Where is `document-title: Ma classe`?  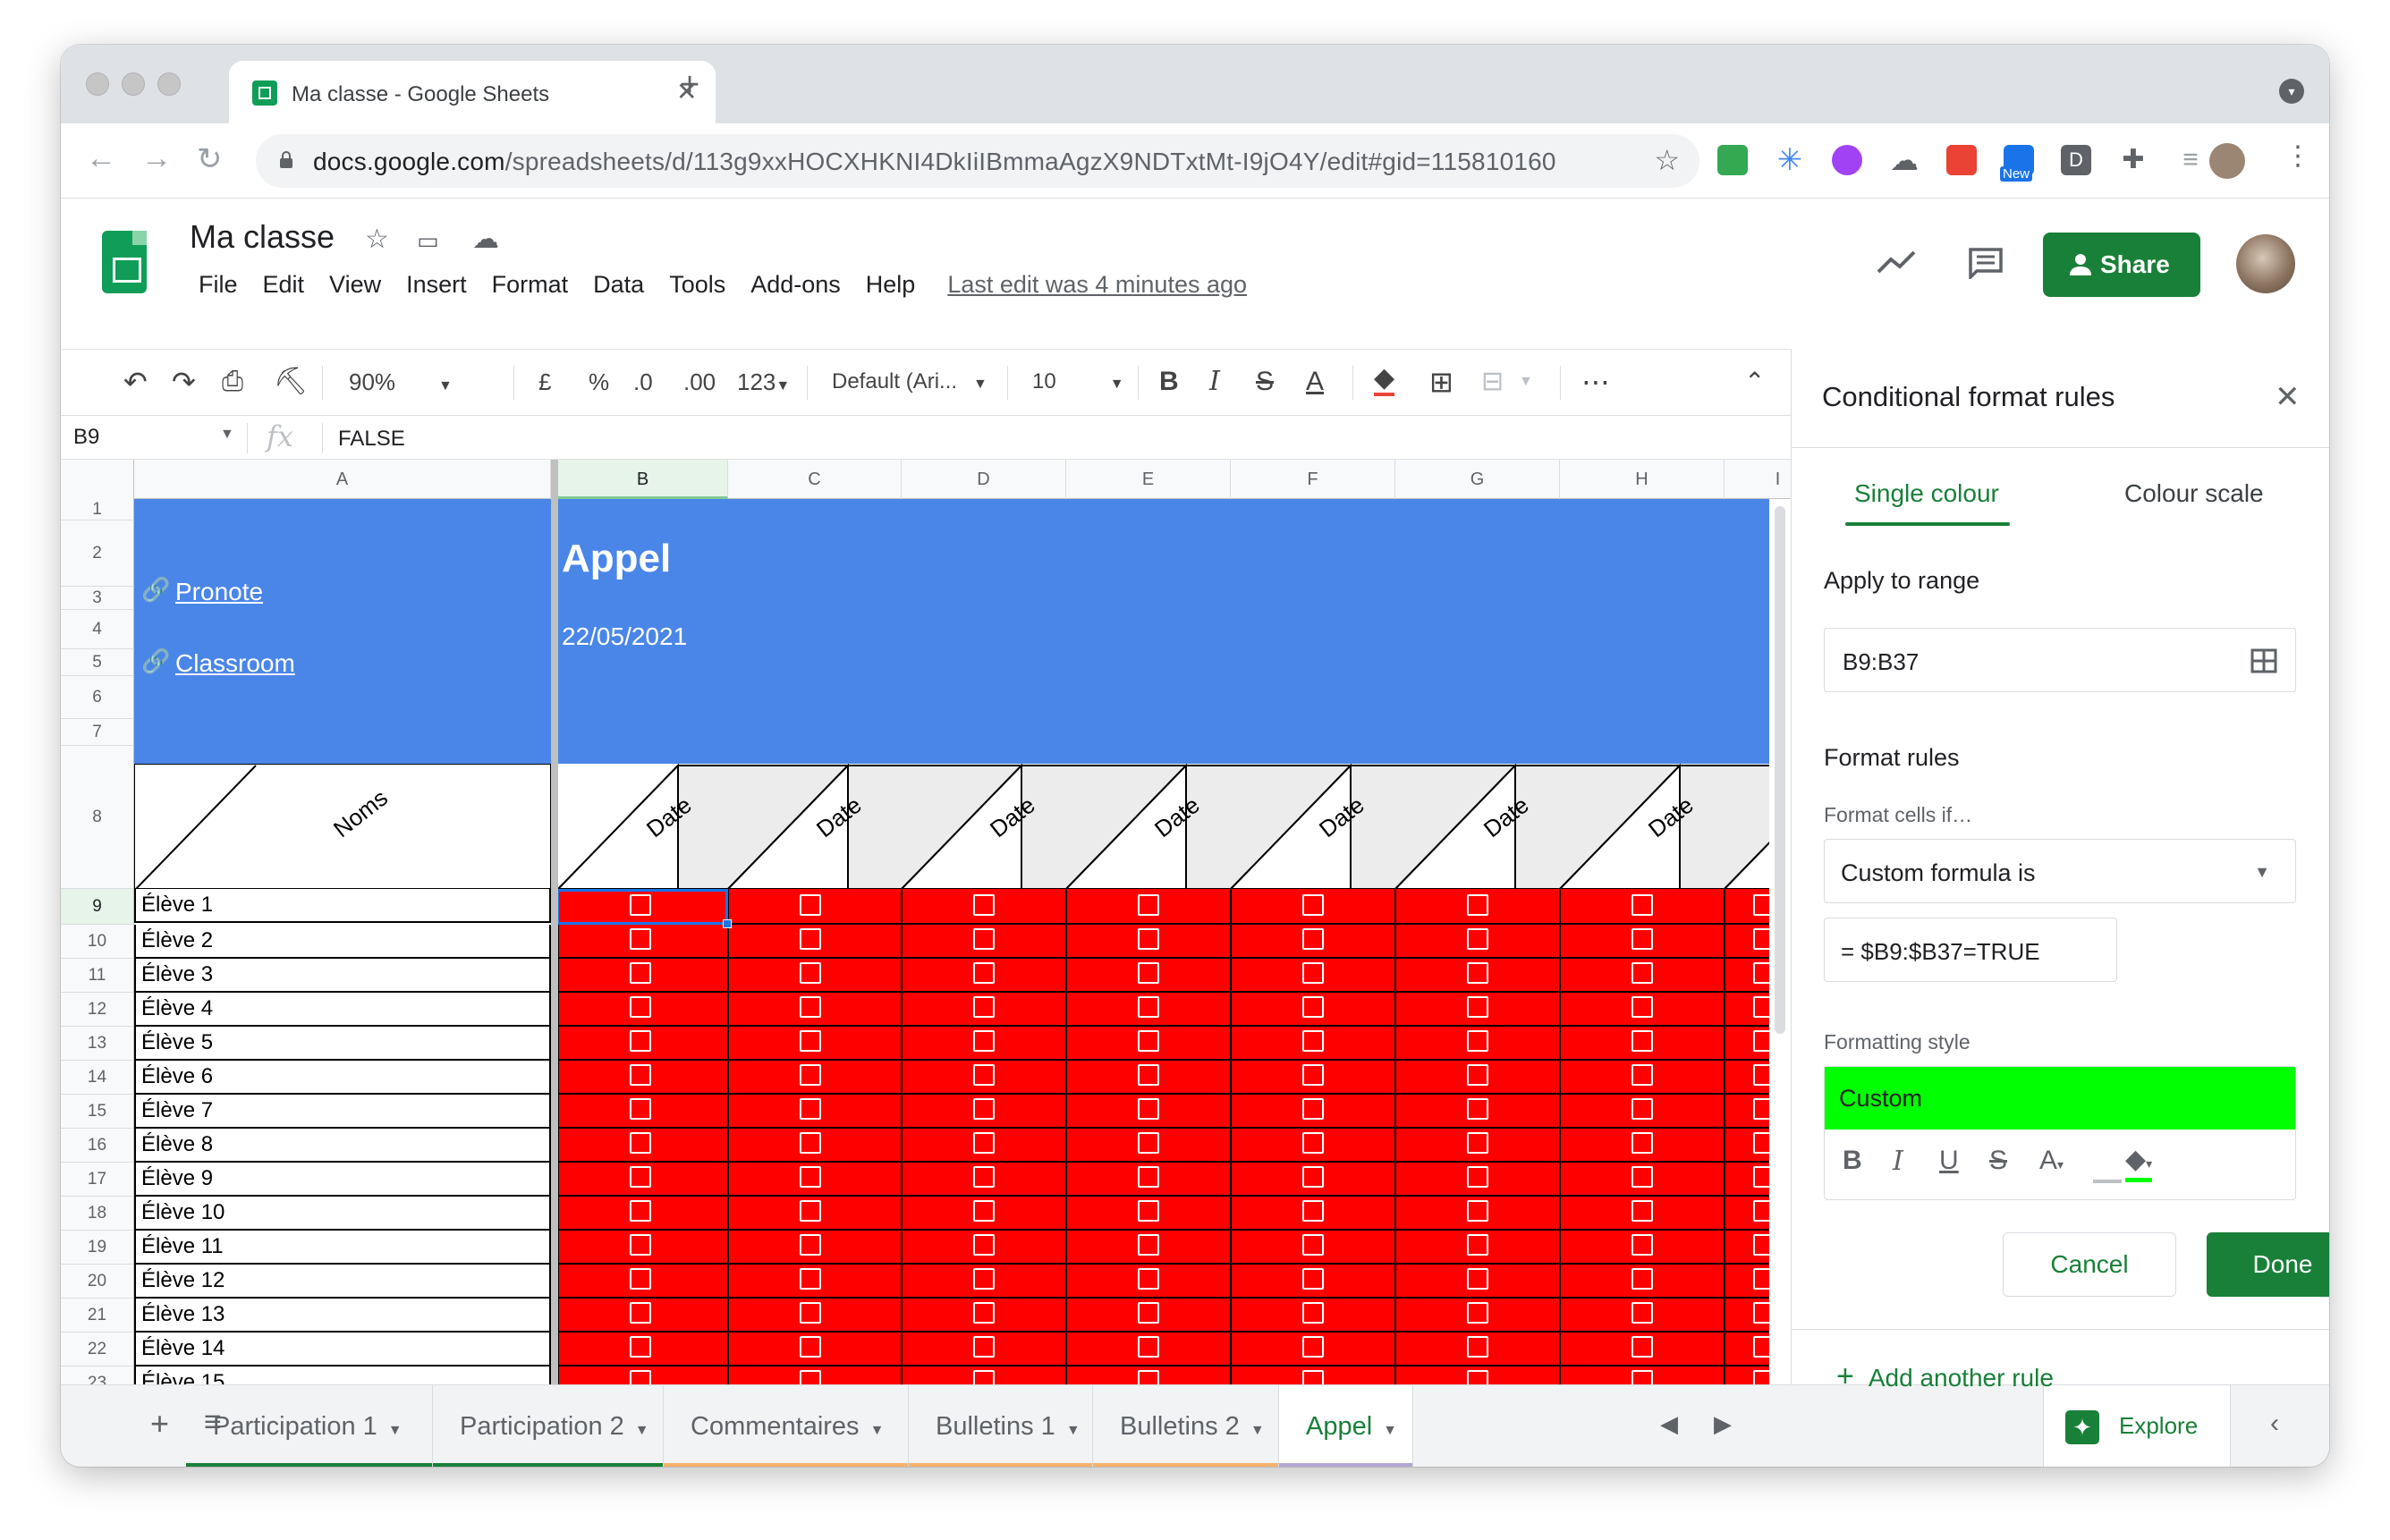 document-title: Ma classe is located at coordinates (262, 237).